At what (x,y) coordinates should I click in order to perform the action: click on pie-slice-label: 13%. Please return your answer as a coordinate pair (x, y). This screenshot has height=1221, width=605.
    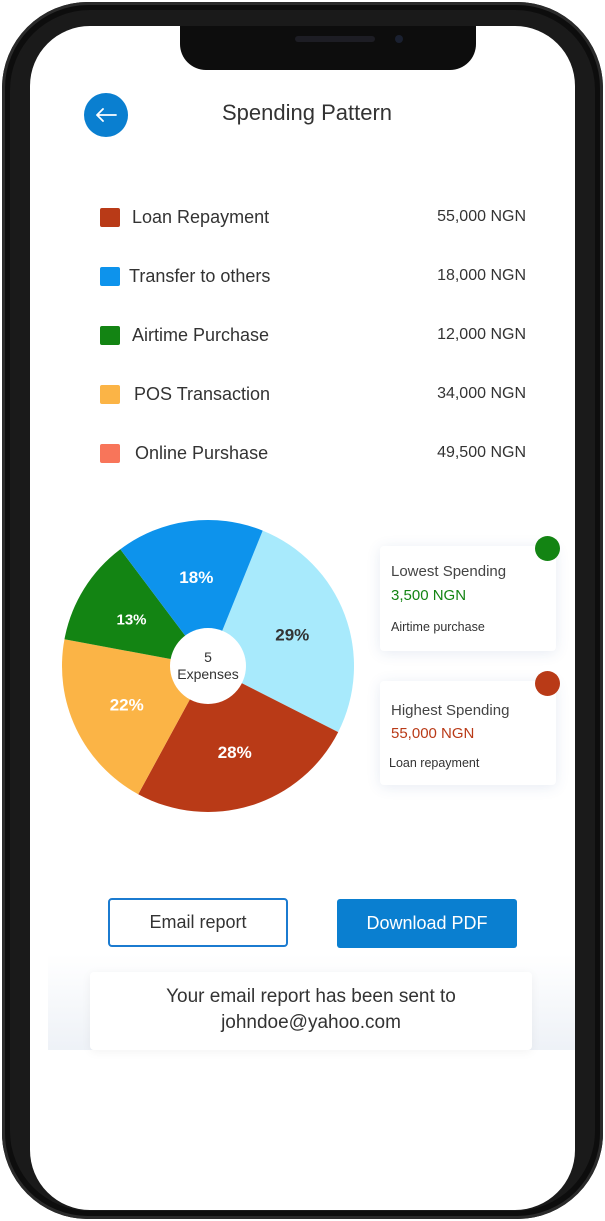
    Looking at the image, I should click on (132, 620).